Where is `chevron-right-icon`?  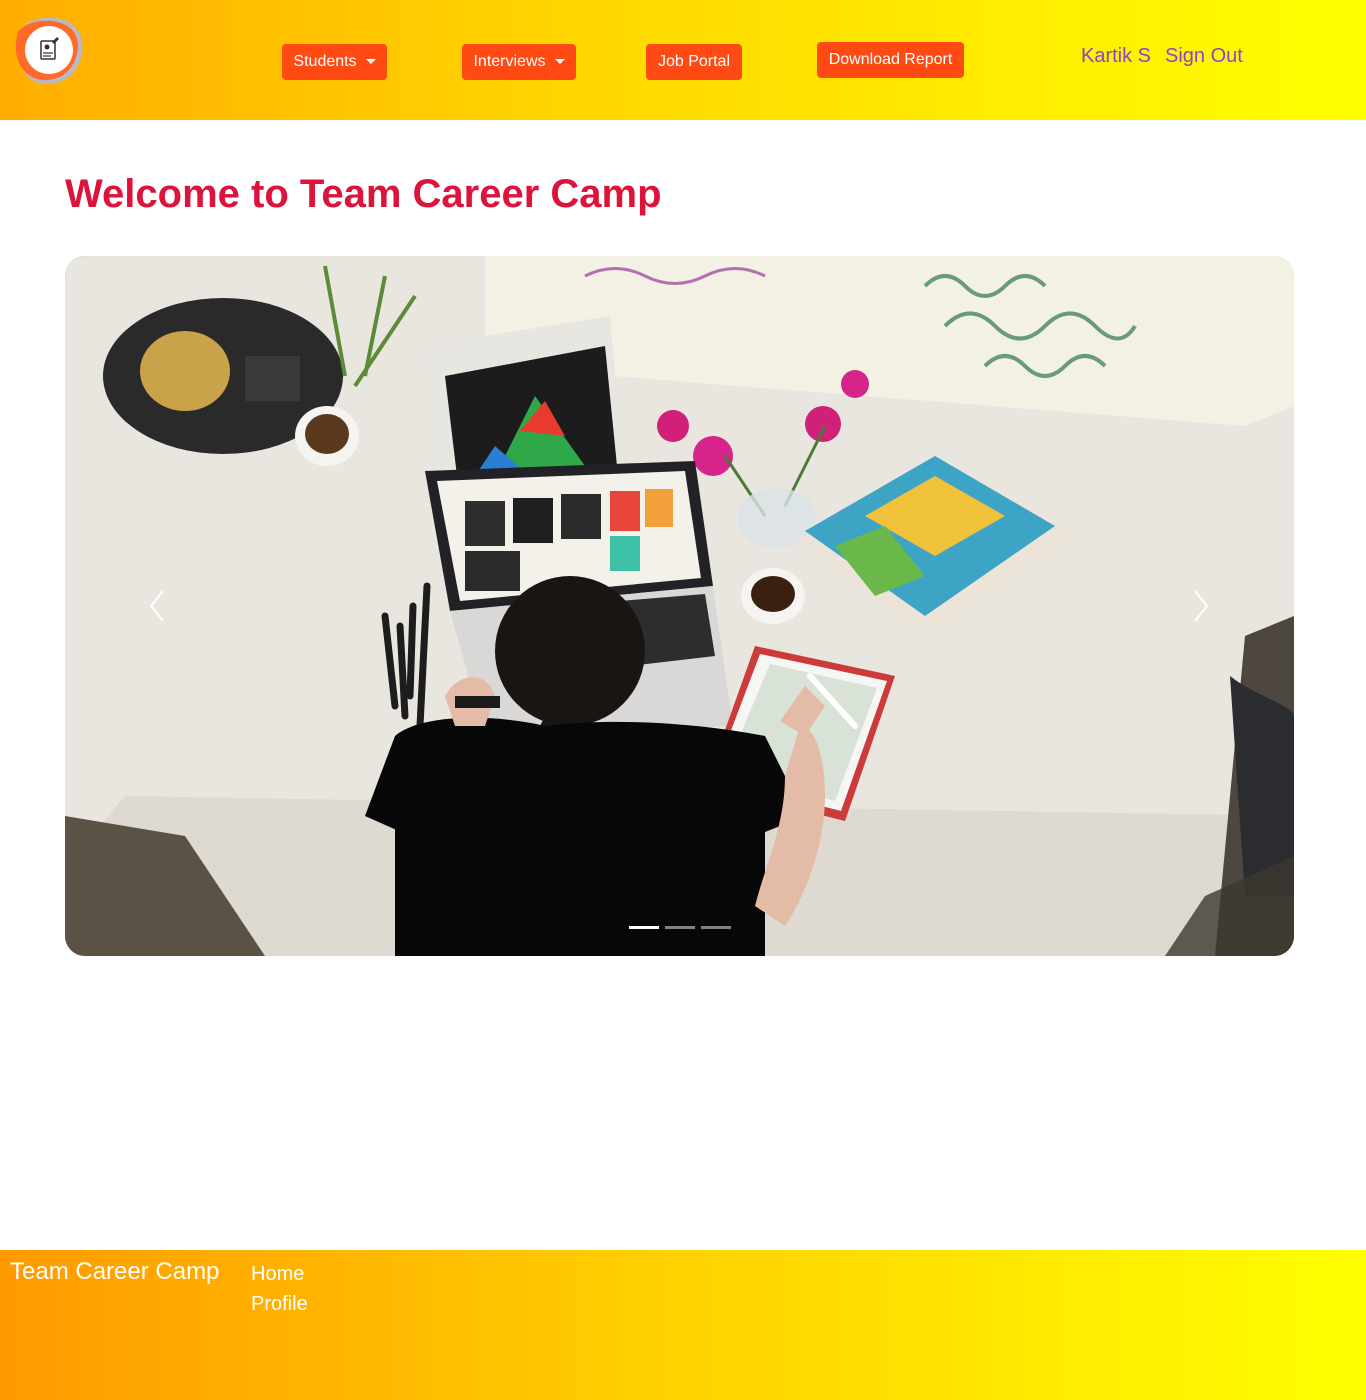 chevron-right-icon is located at coordinates (1201, 606).